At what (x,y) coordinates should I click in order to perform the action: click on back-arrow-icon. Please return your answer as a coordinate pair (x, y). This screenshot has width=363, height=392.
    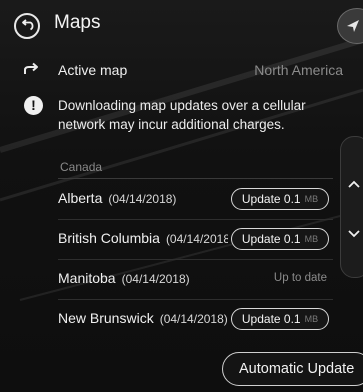
    Looking at the image, I should click on (28, 25).